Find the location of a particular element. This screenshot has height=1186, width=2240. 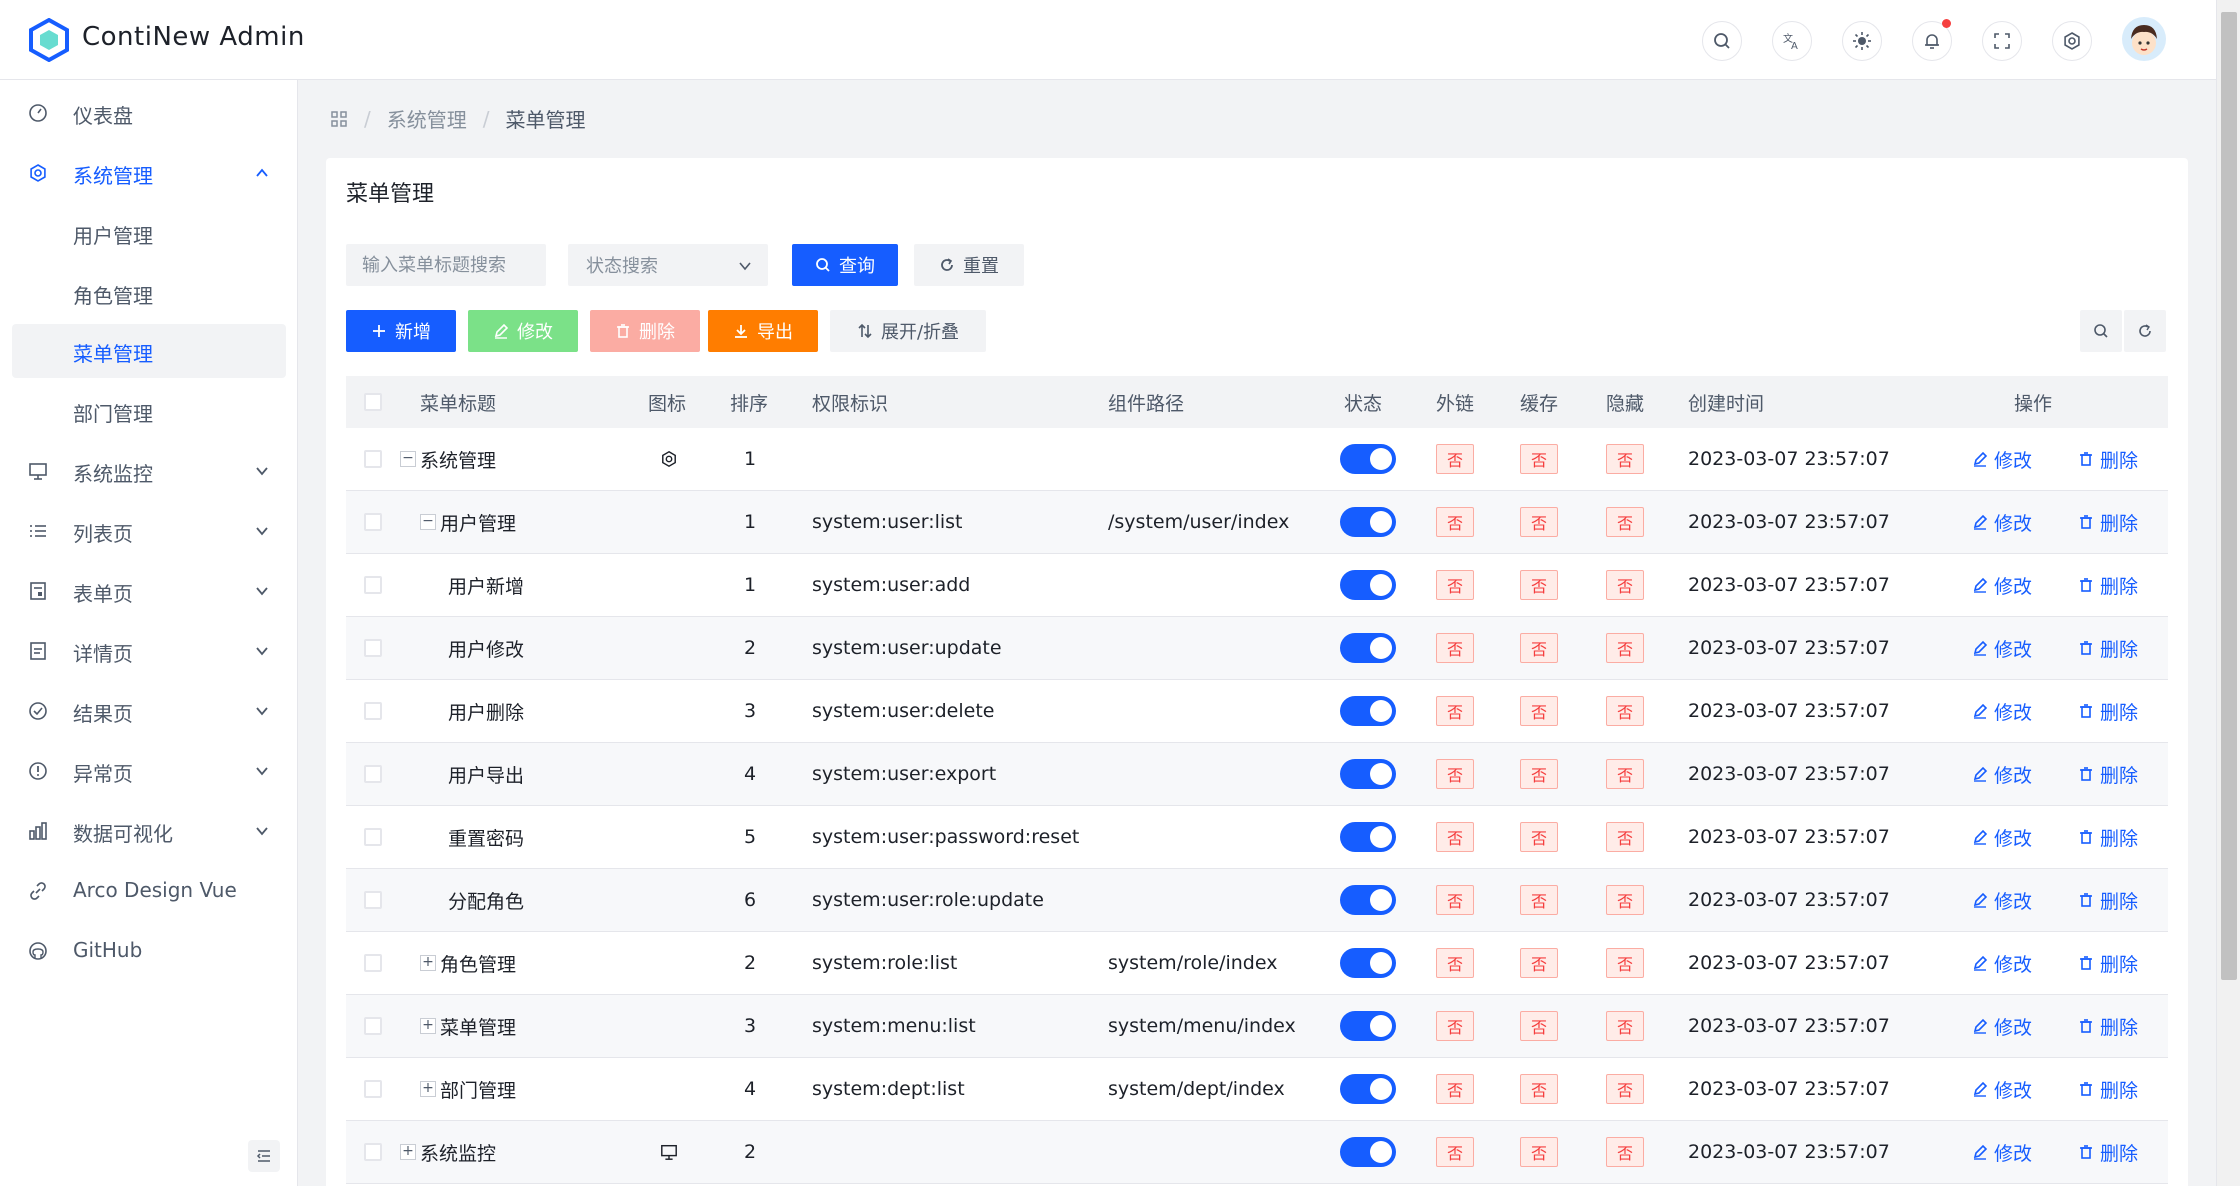

reset-button: 重置 is located at coordinates (969, 265).